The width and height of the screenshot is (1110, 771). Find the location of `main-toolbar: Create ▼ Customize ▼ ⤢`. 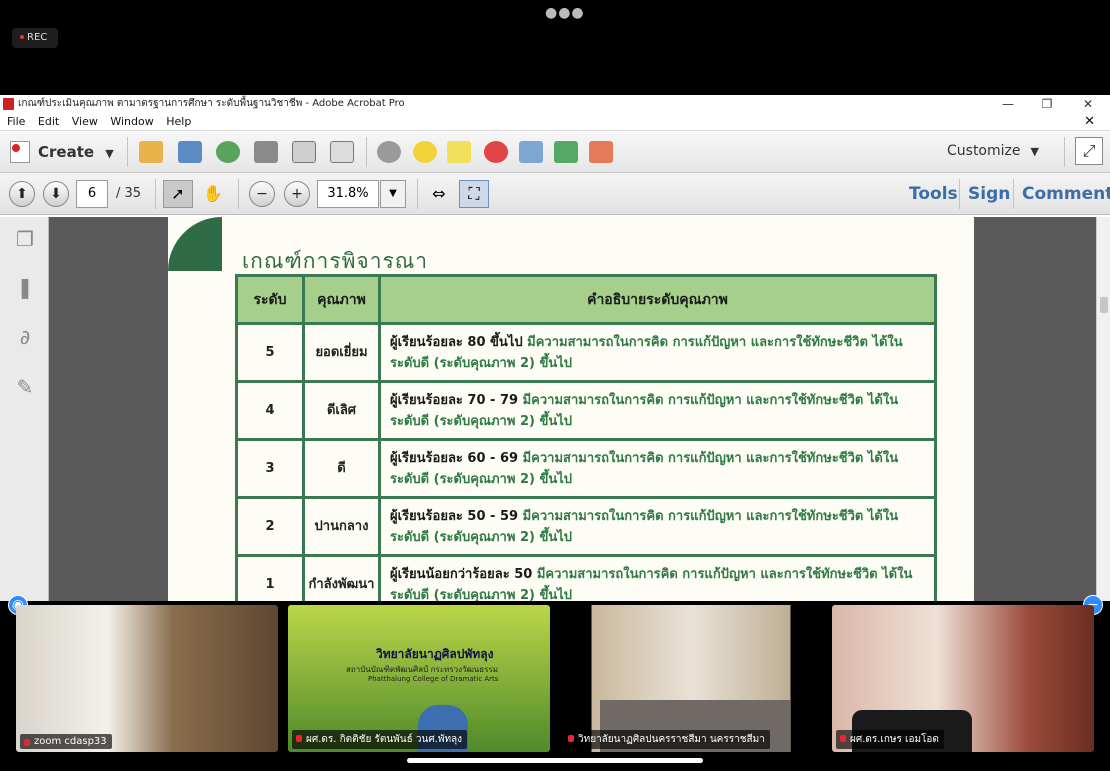

main-toolbar: Create ▼ Customize ▼ ⤢ is located at coordinates (555, 152).